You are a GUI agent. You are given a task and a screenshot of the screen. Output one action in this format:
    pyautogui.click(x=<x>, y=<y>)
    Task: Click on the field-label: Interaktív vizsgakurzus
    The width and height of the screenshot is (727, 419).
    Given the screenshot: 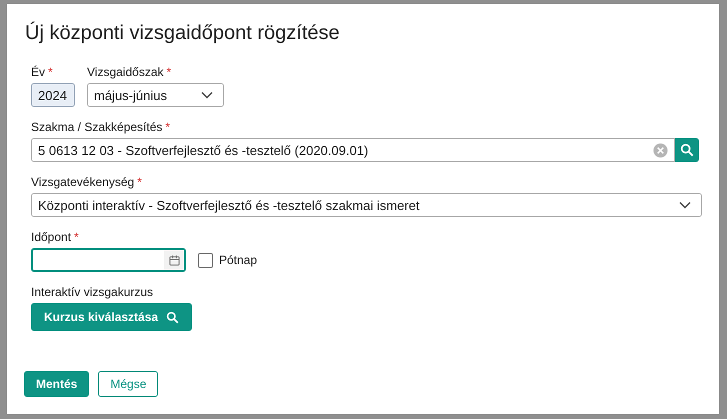 What is the action you would take?
    pyautogui.click(x=92, y=292)
    